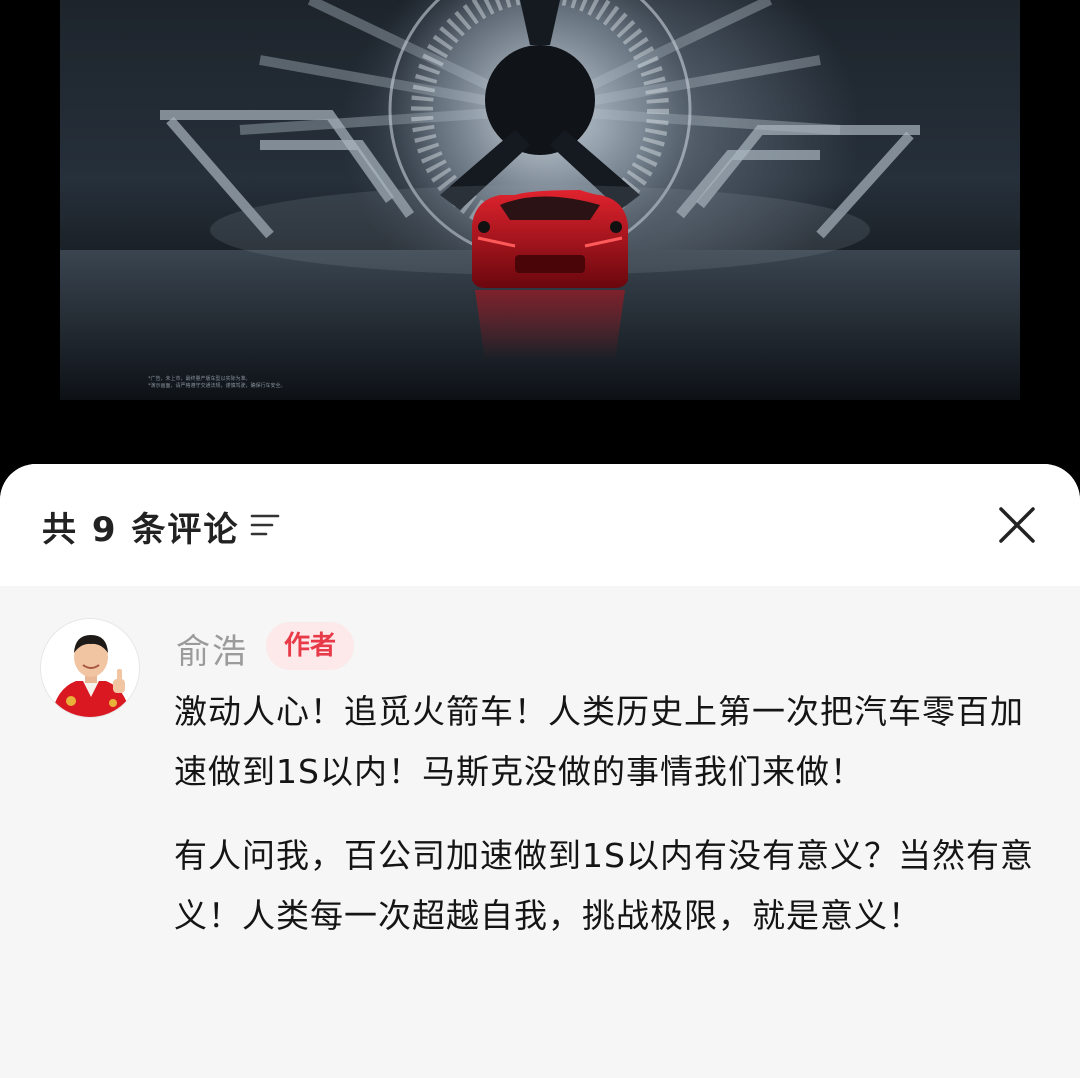 This screenshot has width=1080, height=1078. What do you see at coordinates (217, 386) in the screenshot?
I see `disclaimer-line-2: *演示画面，请严格遵守交通法规，谨慎驾驶，确保行车安全。` at bounding box center [217, 386].